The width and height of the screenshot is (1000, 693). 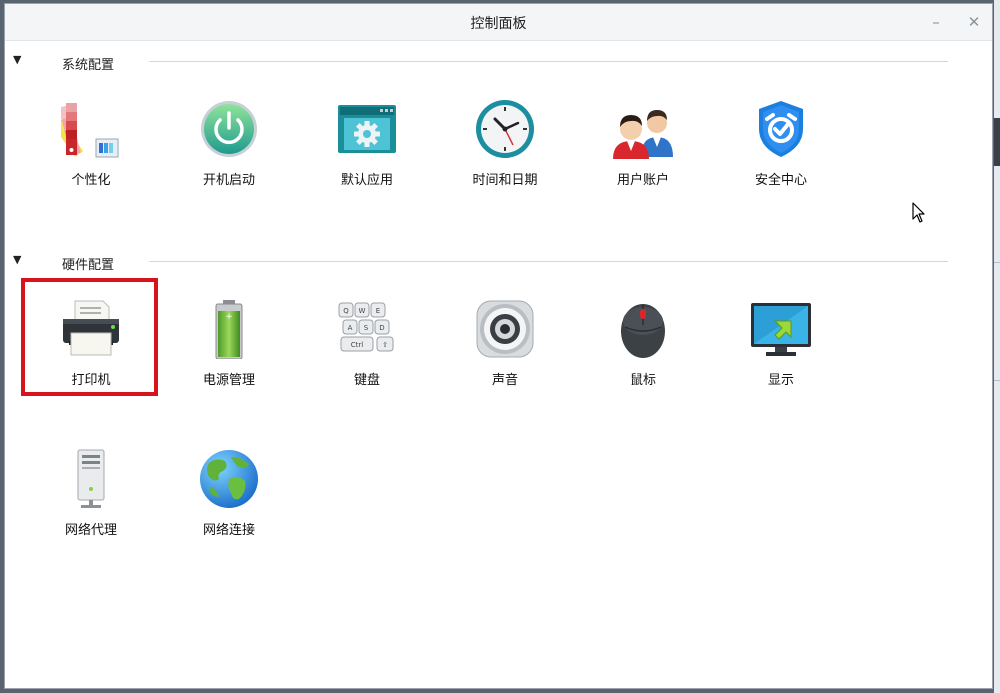 I want to click on item-network-connection: 网络连接, so click(x=229, y=504).